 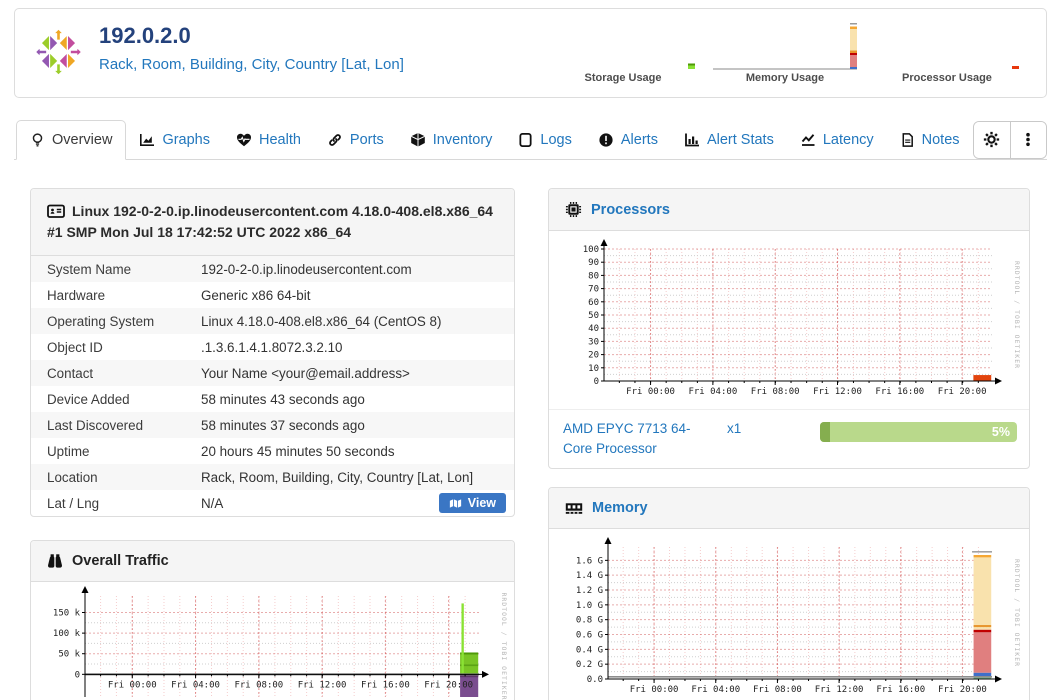 What do you see at coordinates (808, 139) in the screenshot?
I see `line-chart-icon` at bounding box center [808, 139].